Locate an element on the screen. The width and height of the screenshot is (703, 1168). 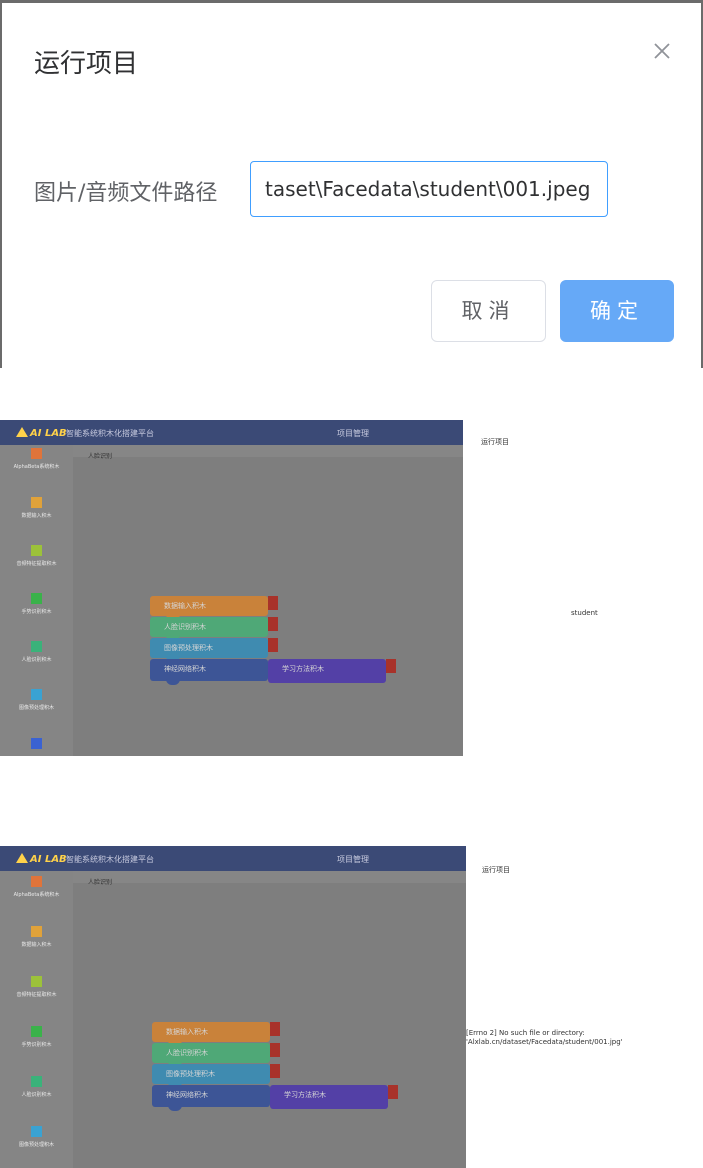
confirm-button: 确定 is located at coordinates (617, 311).